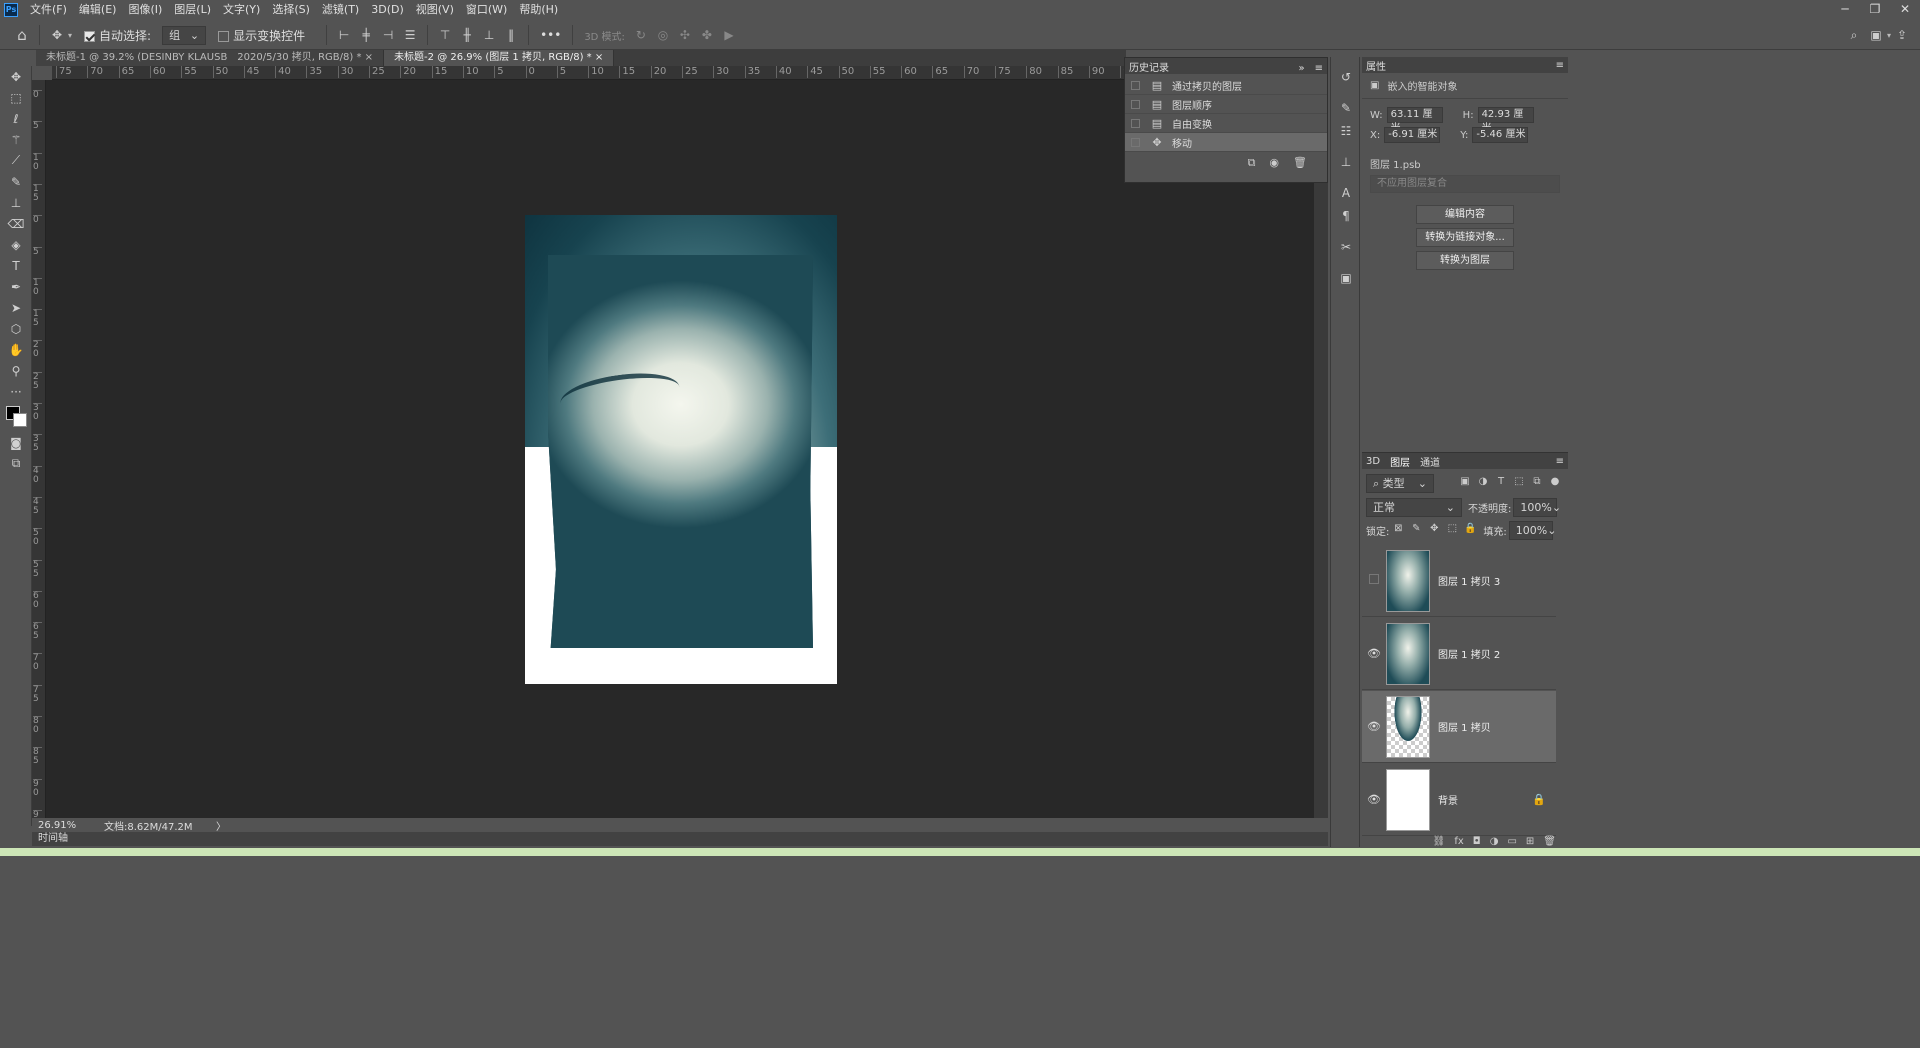 The image size is (1920, 1048). I want to click on layer-row: 图层 1 拷贝 3, so click(1459, 581).